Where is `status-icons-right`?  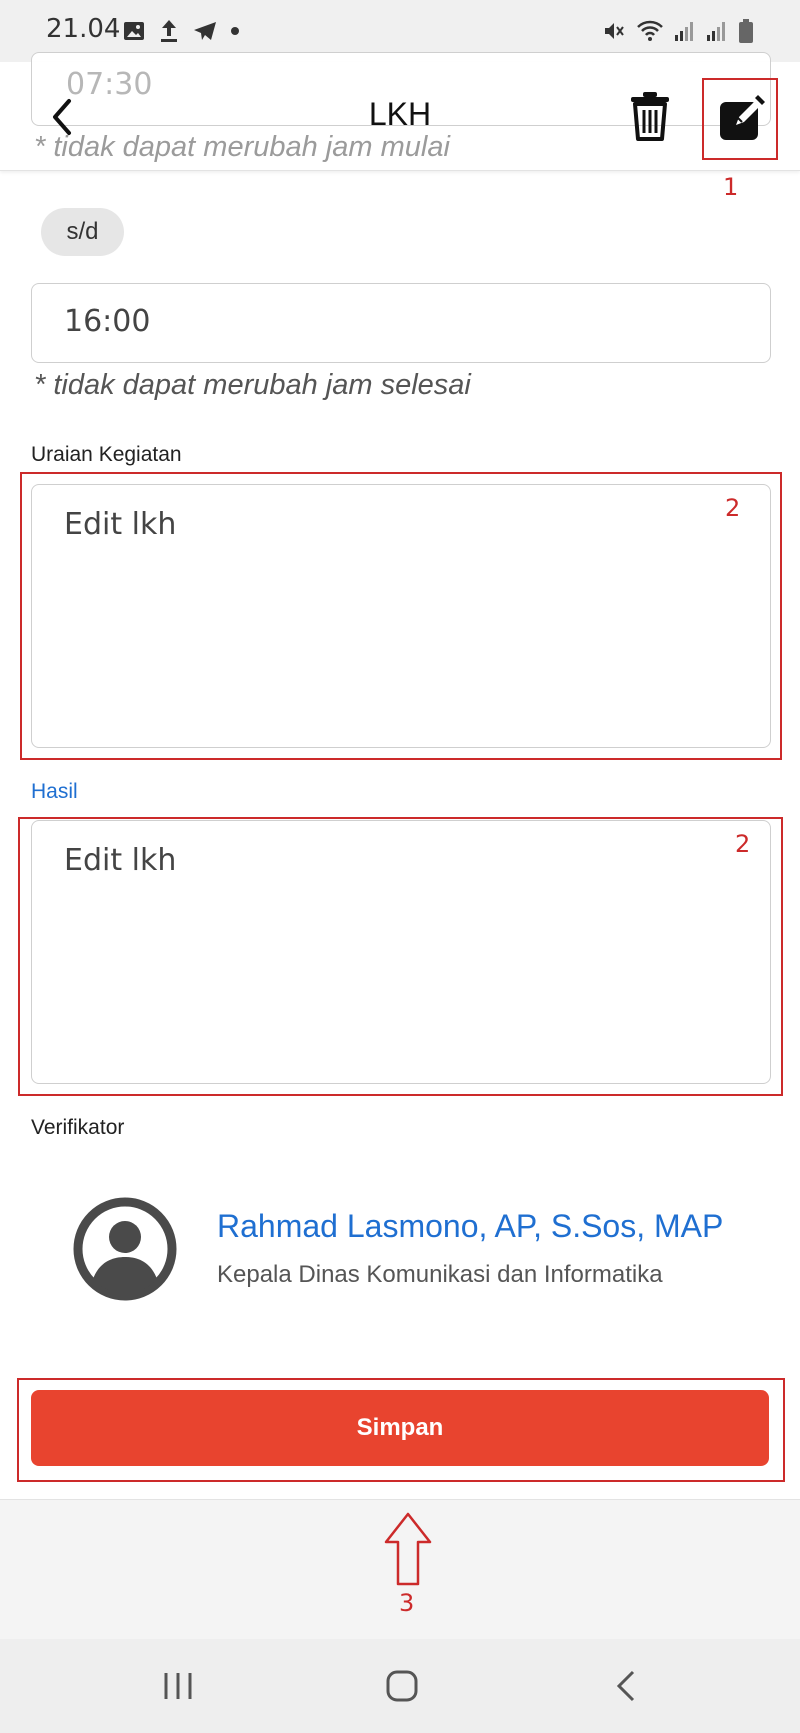 status-icons-right is located at coordinates (678, 31).